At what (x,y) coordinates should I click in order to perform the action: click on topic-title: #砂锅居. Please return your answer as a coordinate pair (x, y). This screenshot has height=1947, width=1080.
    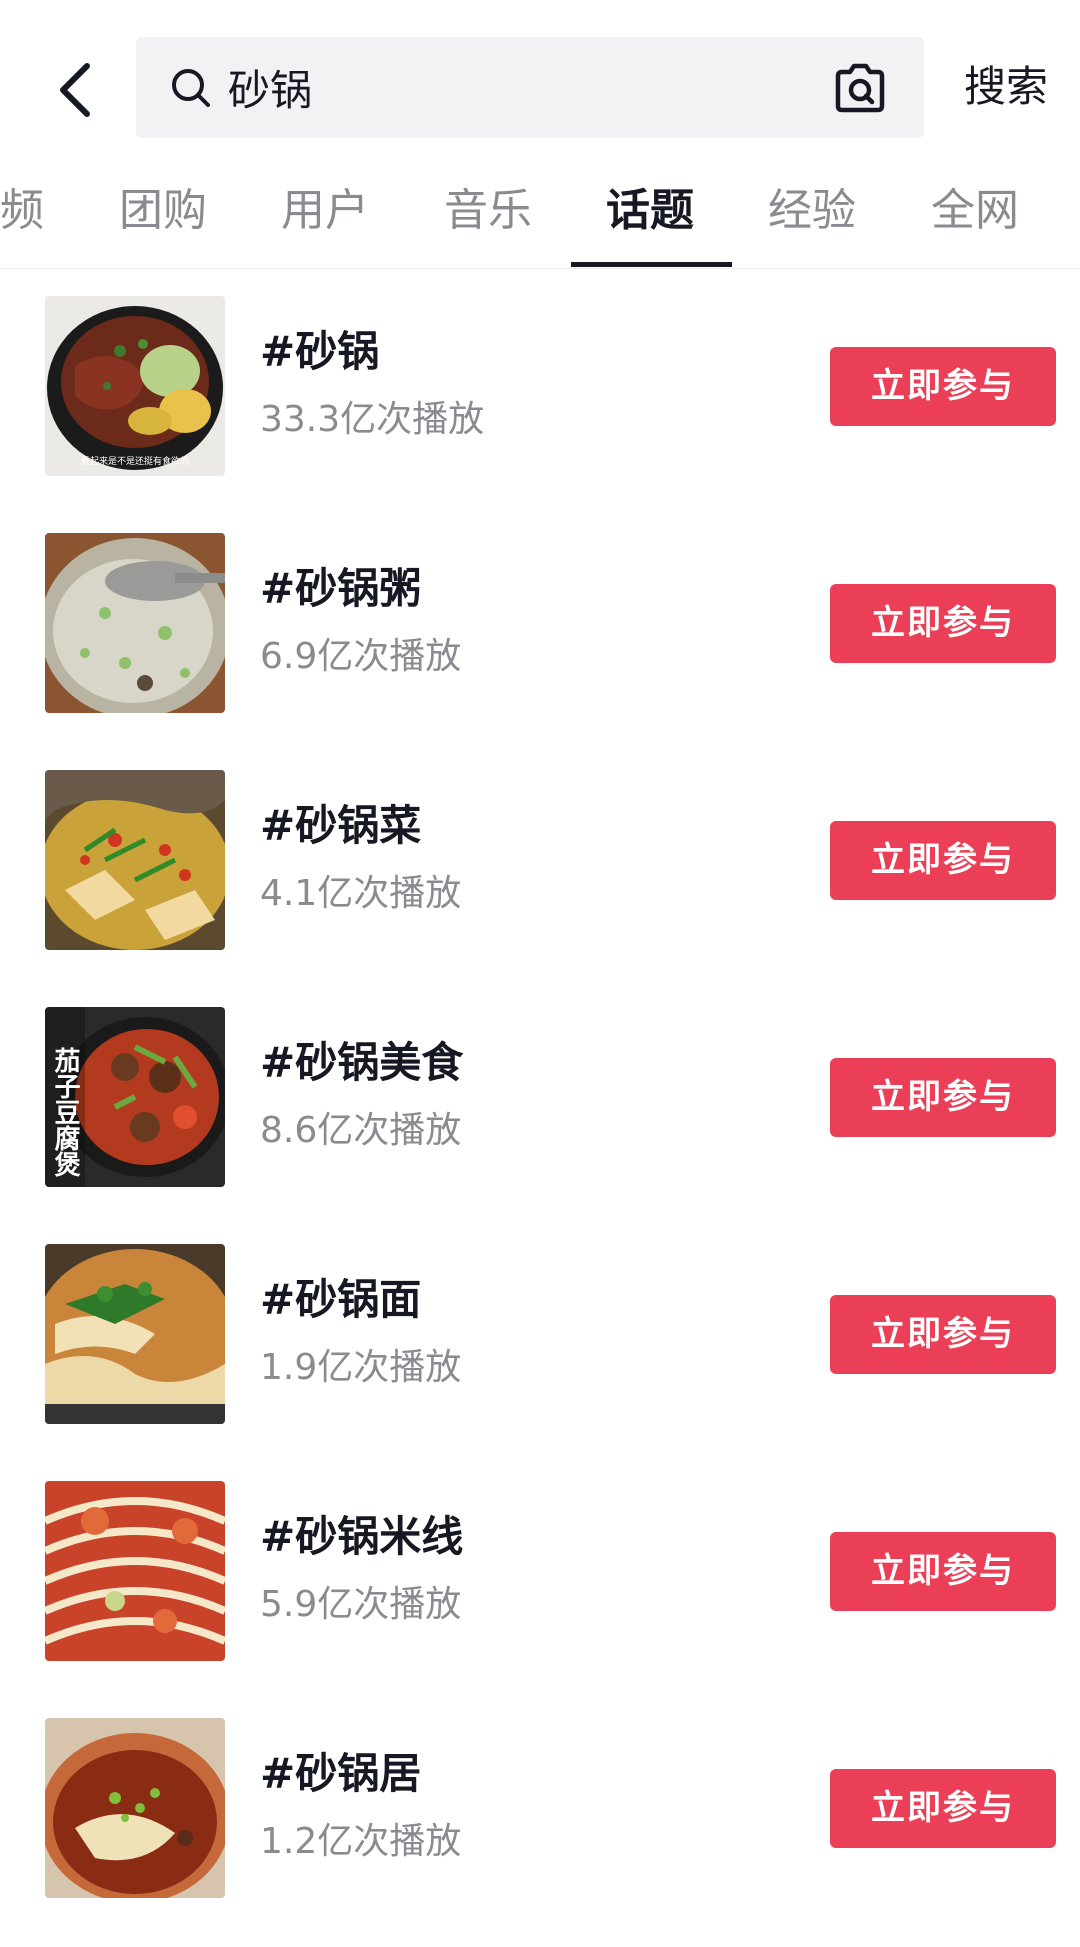
    Looking at the image, I should click on (340, 1770).